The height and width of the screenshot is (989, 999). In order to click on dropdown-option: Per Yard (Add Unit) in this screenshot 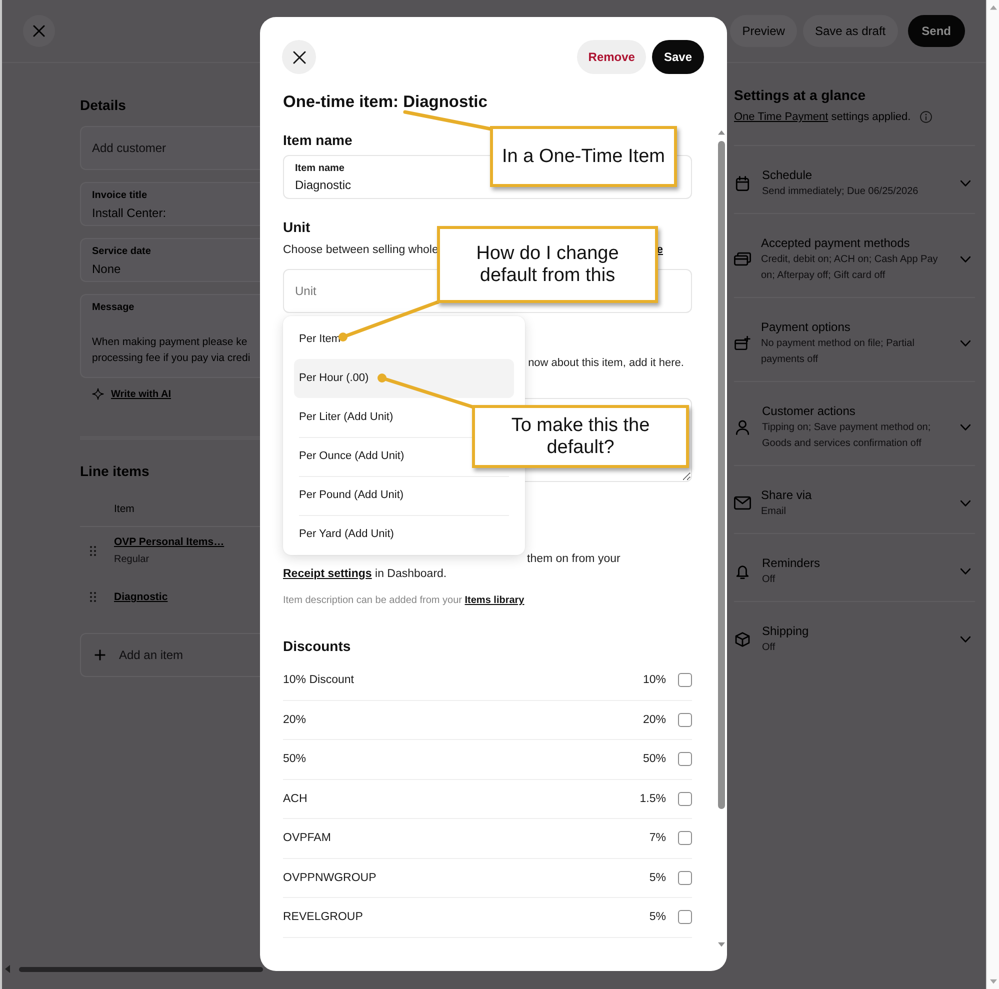, I will do `click(404, 534)`.